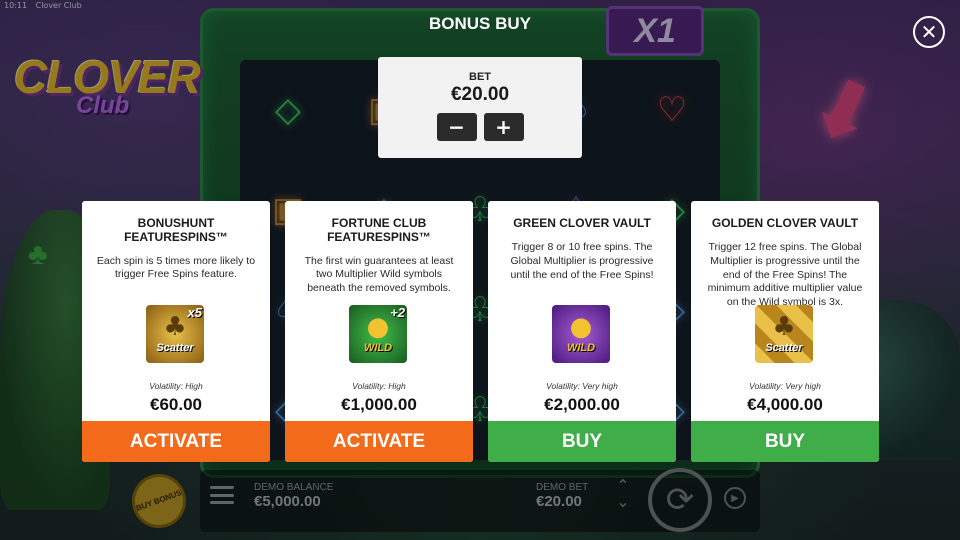 This screenshot has width=960, height=540. What do you see at coordinates (480, 77) in the screenshot?
I see `bet-label: BET` at bounding box center [480, 77].